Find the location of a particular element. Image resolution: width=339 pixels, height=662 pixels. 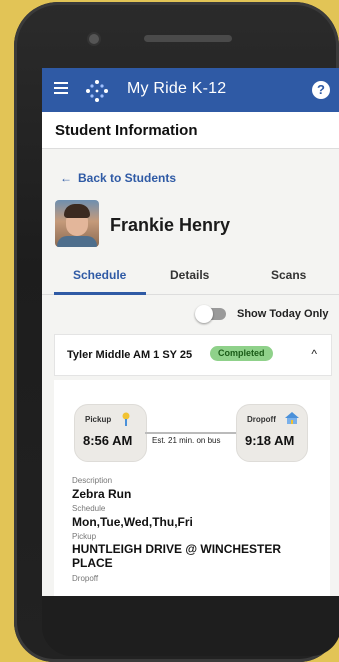

tab-details: Details is located at coordinates (189, 275).